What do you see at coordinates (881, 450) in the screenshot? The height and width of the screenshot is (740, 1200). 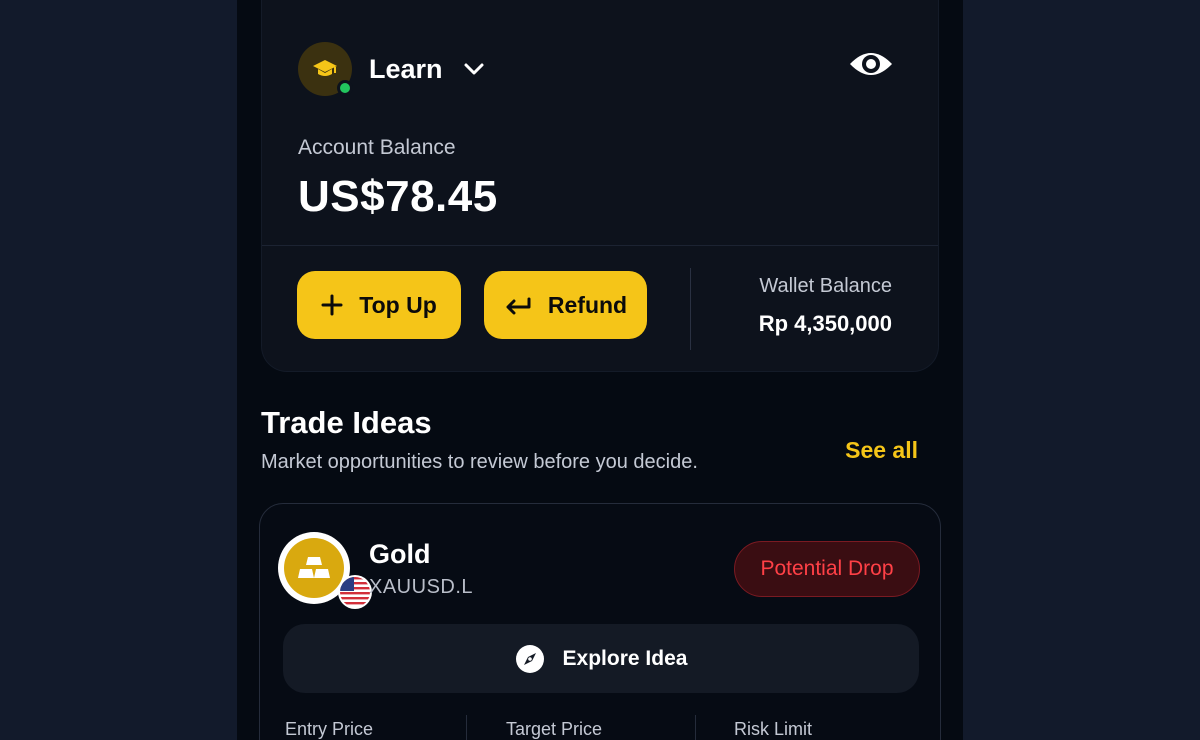 I see `see-all-link: See all` at bounding box center [881, 450].